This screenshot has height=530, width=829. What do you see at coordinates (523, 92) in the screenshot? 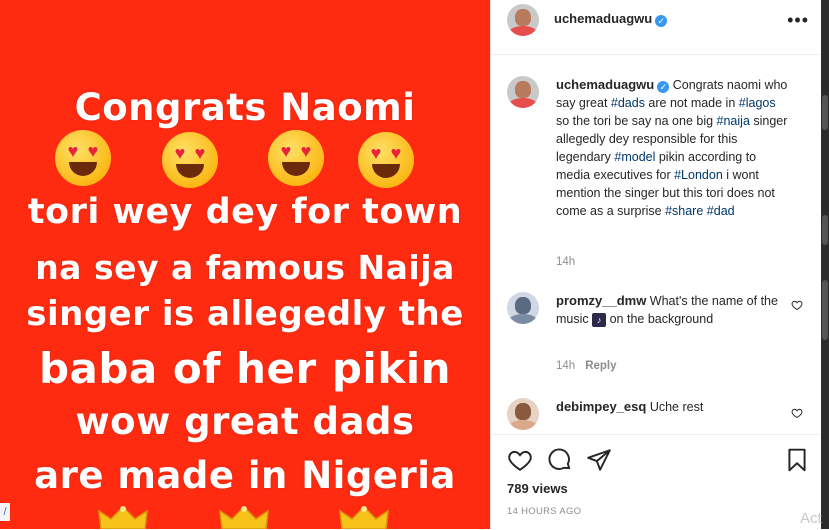
I see `caption-avatar` at bounding box center [523, 92].